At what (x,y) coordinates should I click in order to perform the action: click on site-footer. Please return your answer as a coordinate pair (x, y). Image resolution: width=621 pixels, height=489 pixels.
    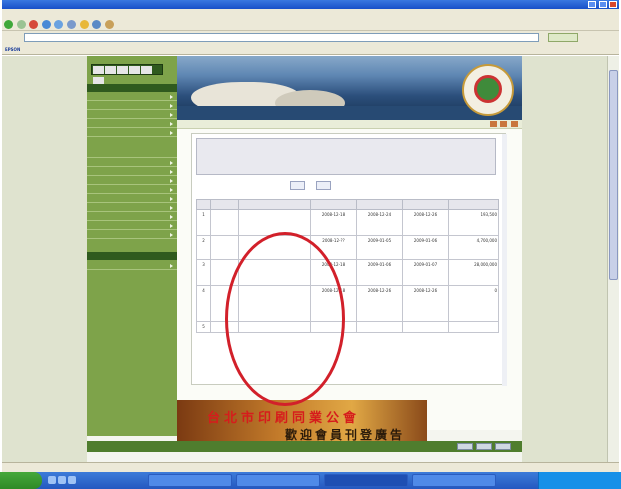
    Looking at the image, I should click on (304, 446).